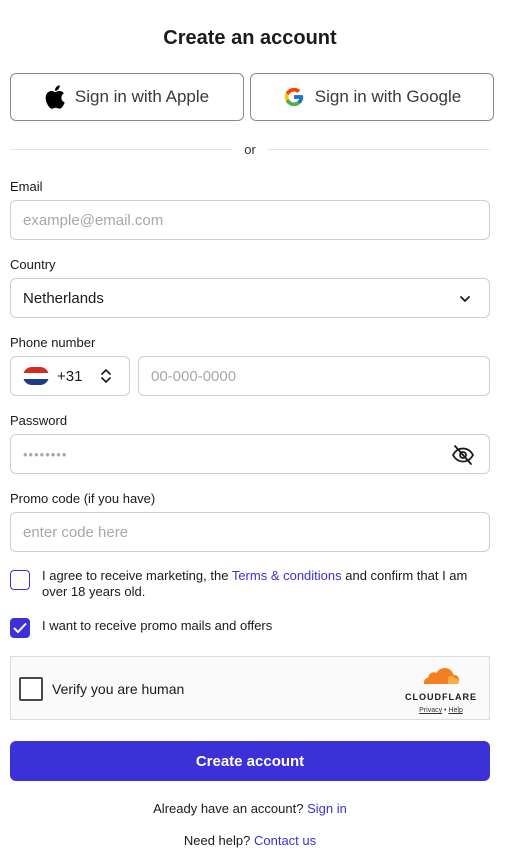 Image resolution: width=512 pixels, height=867 pixels. Describe the element at coordinates (33, 264) in the screenshot. I see `country-label: Country` at that location.